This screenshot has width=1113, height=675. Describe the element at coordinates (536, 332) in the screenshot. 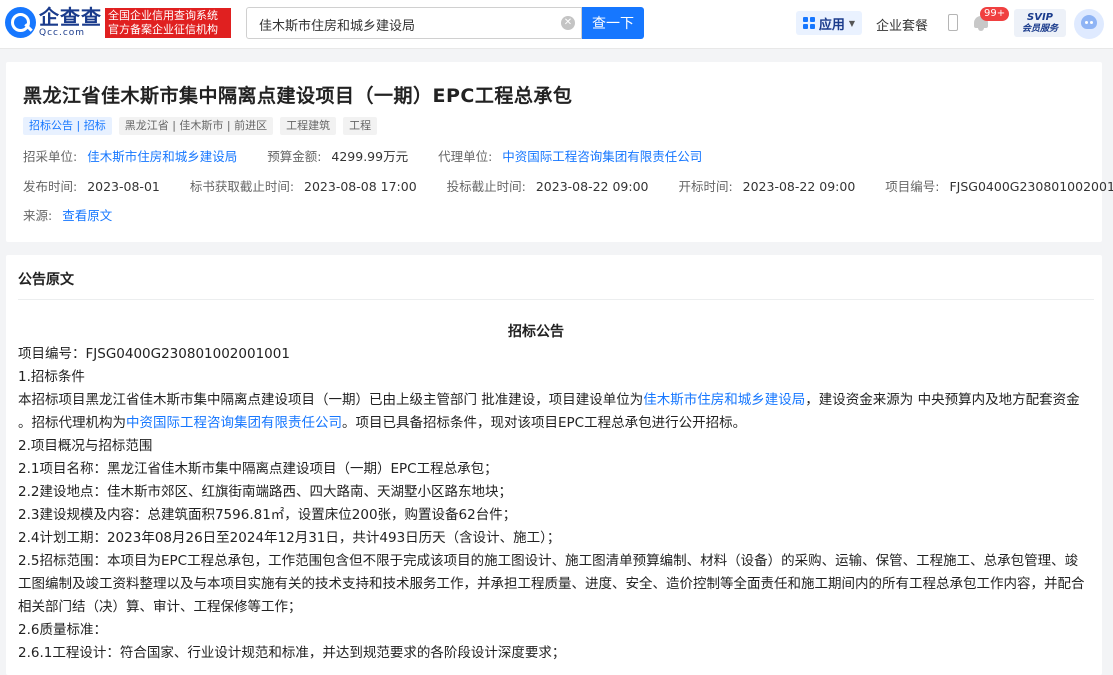

I see `doc-title: 招标公告` at that location.